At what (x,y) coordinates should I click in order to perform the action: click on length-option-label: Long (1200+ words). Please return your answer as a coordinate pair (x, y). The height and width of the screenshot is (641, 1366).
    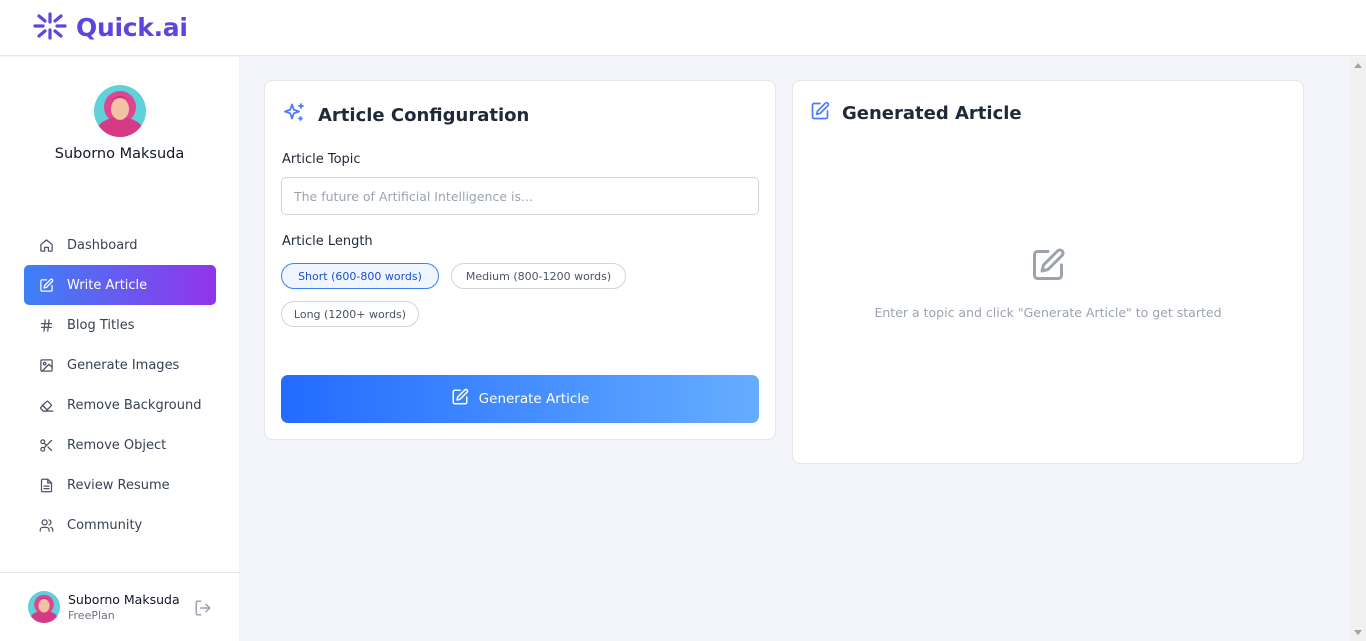
    Looking at the image, I should click on (350, 314).